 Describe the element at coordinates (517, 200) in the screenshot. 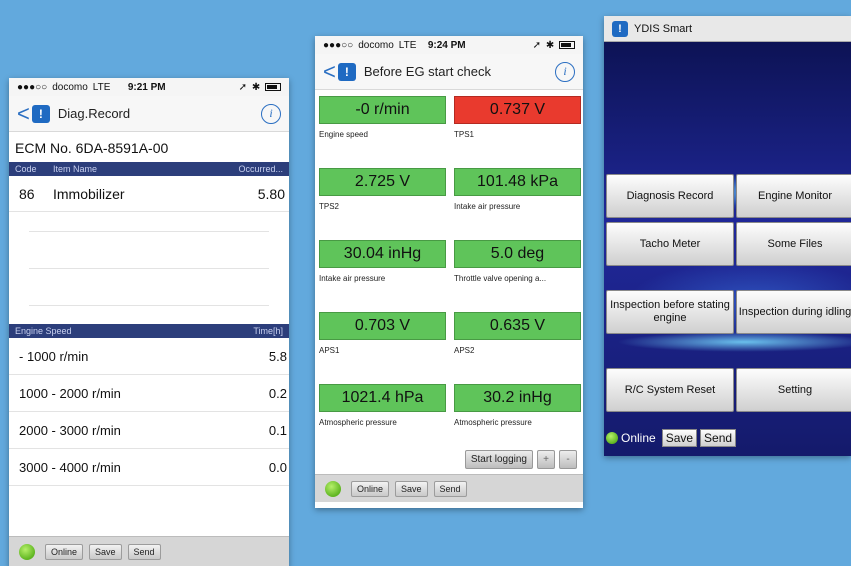

I see `reading-cell: 101.48 kPa Intake air pressure` at that location.